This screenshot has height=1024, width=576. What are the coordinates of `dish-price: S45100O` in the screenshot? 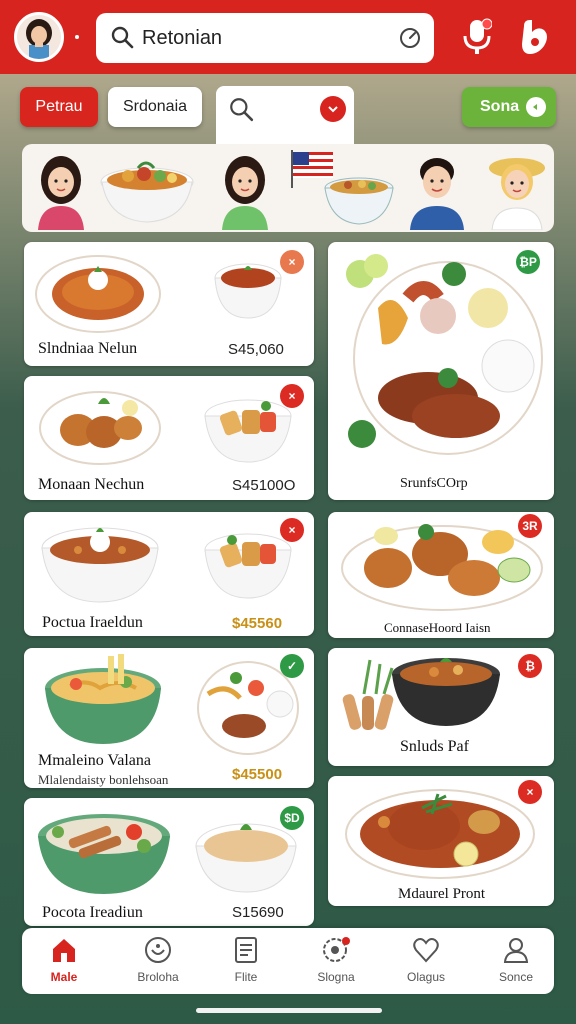 It's located at (264, 485).